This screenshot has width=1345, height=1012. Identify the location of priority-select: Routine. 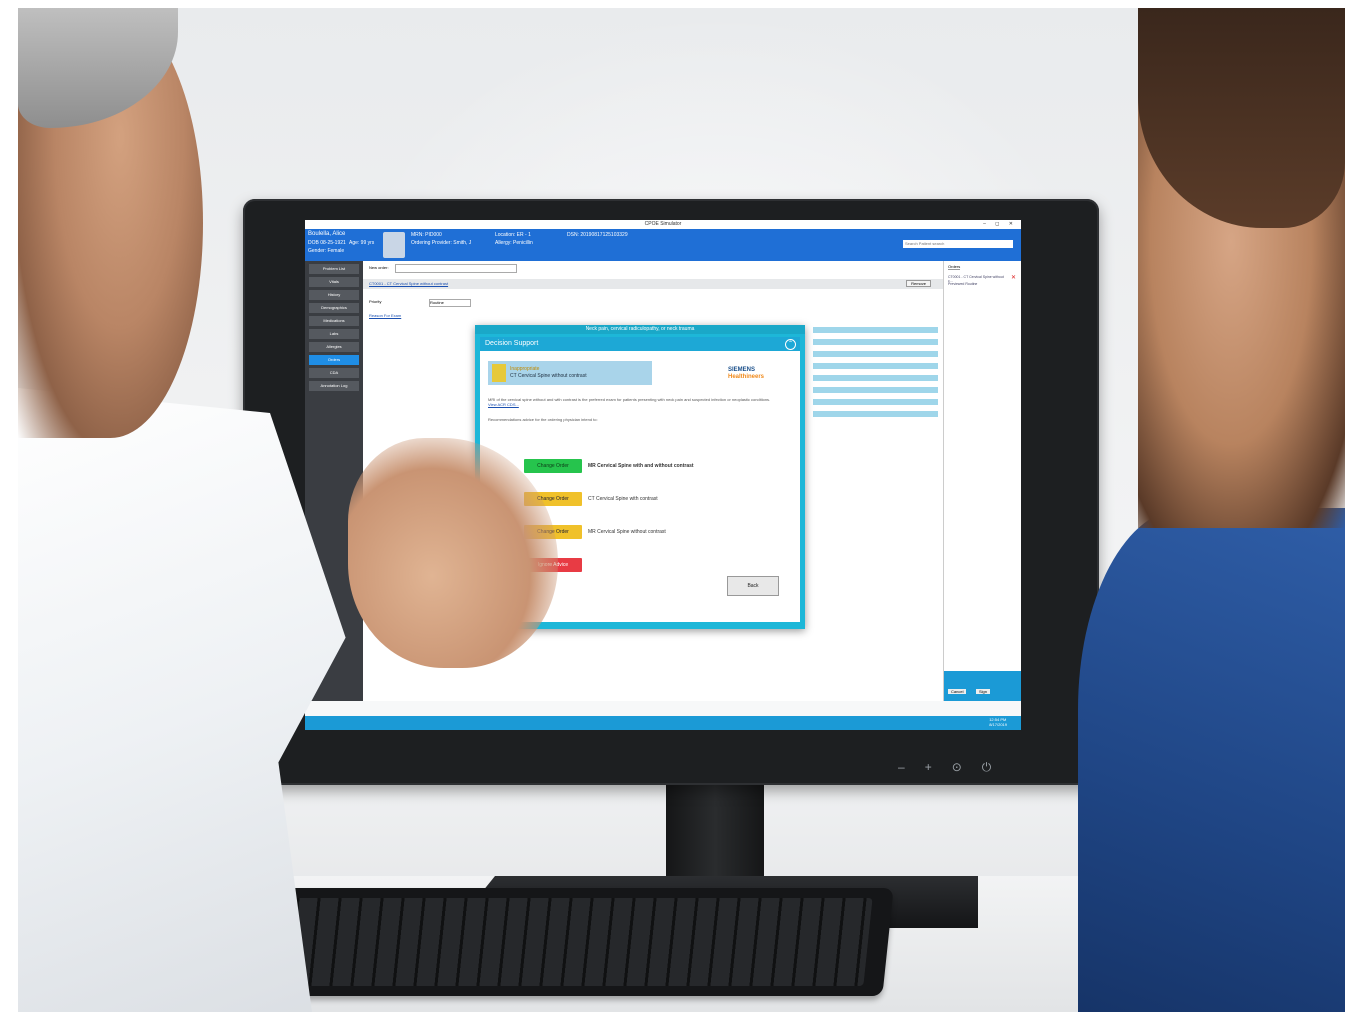
(450, 303).